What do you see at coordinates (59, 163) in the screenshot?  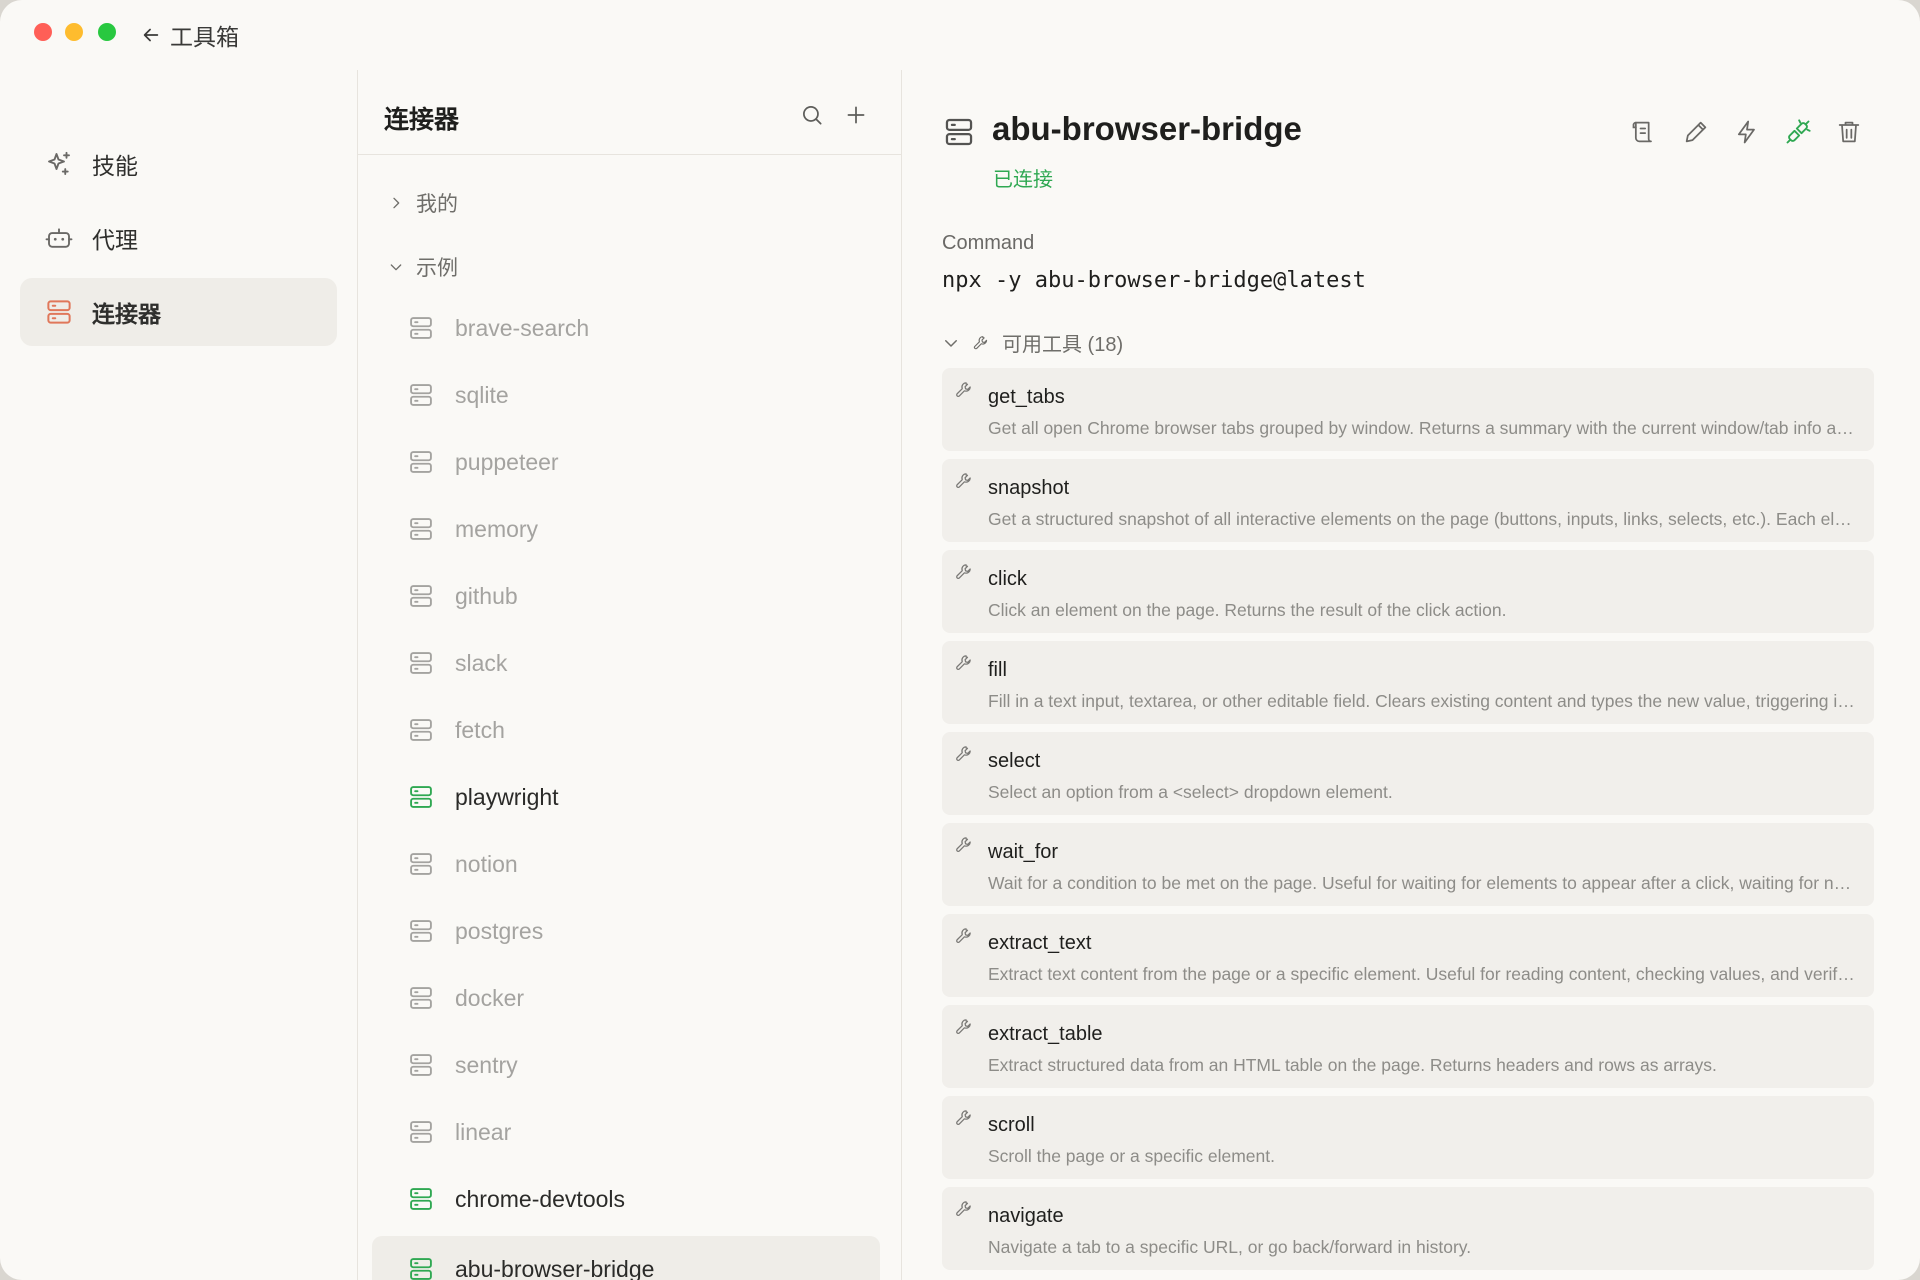 I see `sparkles-icon` at bounding box center [59, 163].